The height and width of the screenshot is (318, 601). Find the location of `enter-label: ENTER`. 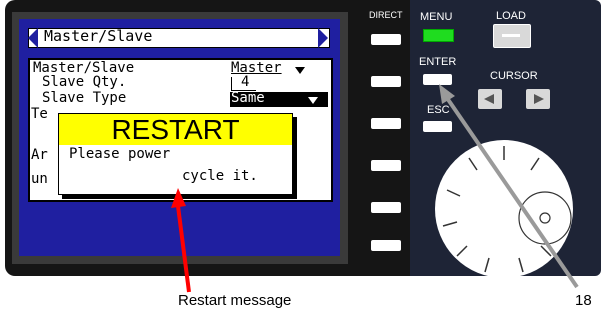

enter-label: ENTER is located at coordinates (438, 62).